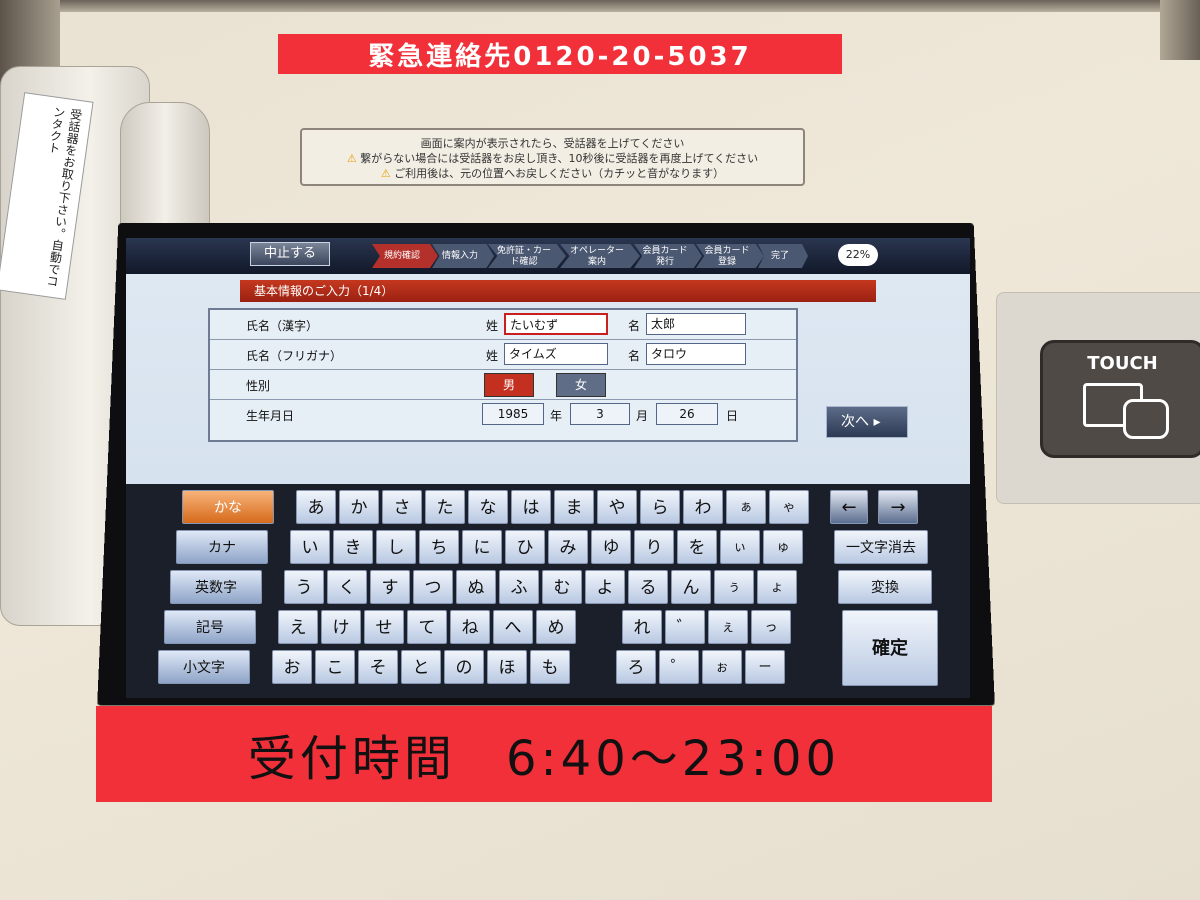  I want to click on kana-key: ぅ, so click(734, 587).